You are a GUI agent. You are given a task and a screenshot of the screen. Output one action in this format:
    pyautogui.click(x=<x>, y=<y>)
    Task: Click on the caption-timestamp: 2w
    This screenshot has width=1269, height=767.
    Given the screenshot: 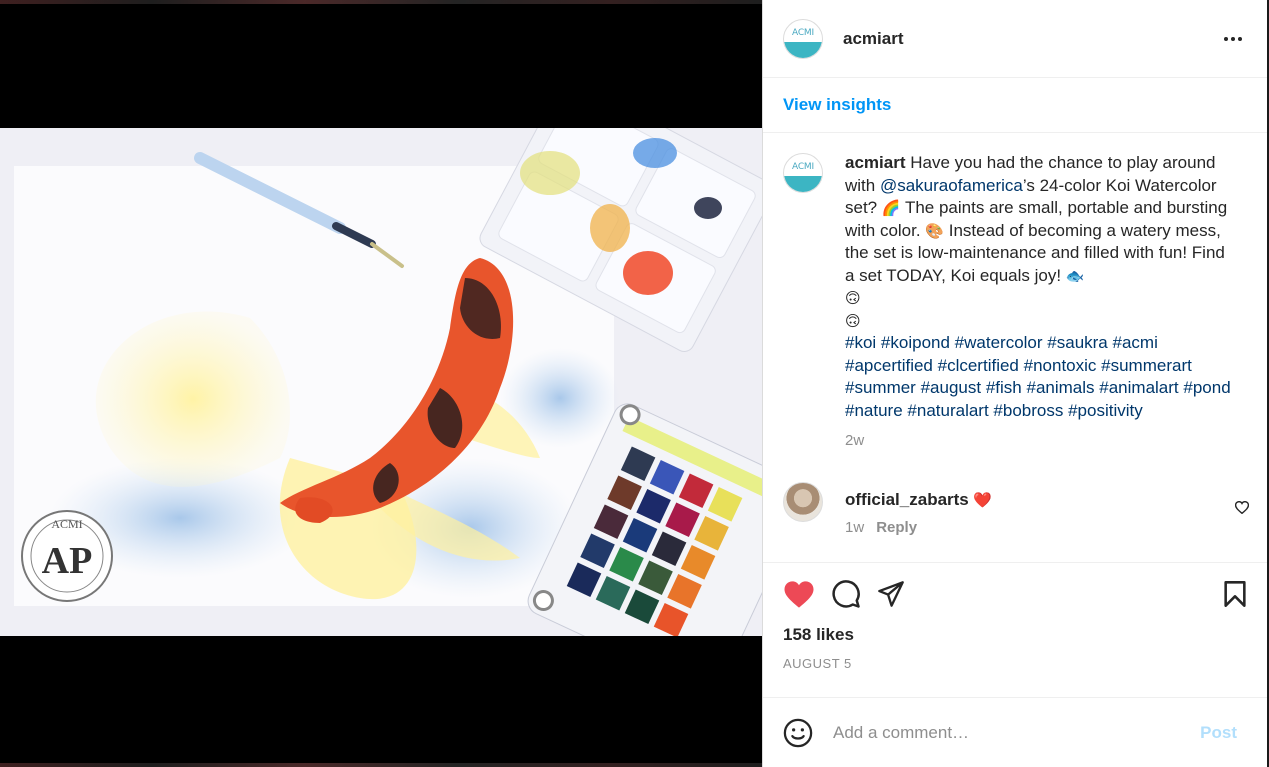 What is the action you would take?
    pyautogui.click(x=1041, y=441)
    